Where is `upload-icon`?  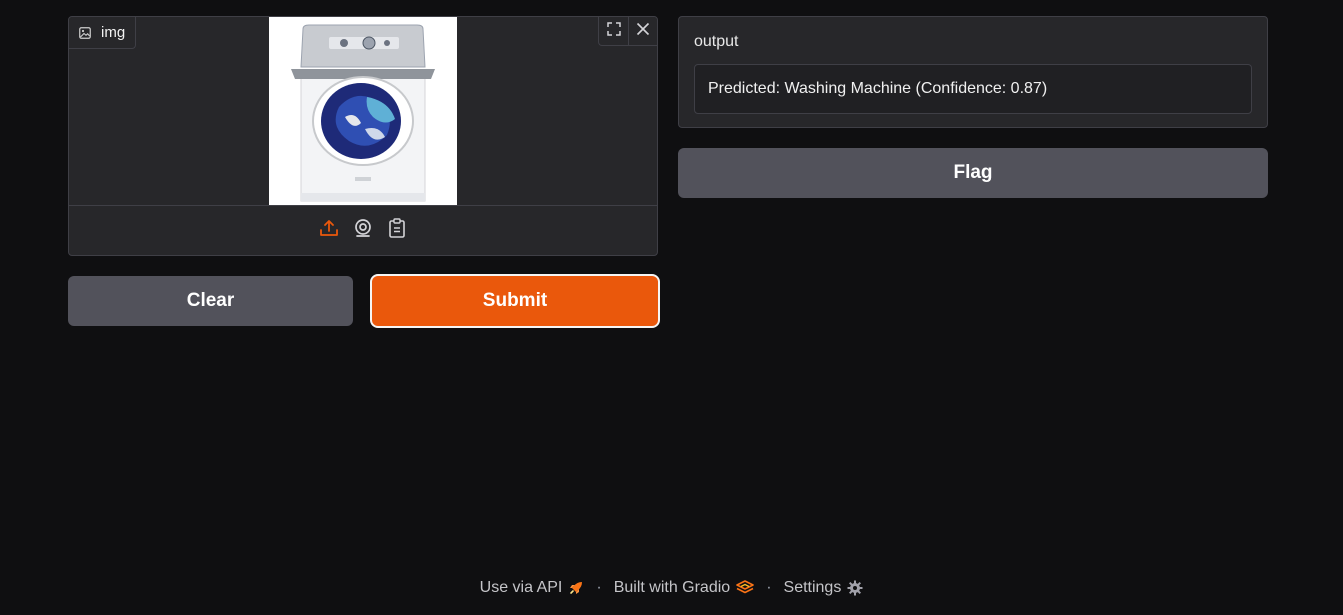 upload-icon is located at coordinates (329, 230).